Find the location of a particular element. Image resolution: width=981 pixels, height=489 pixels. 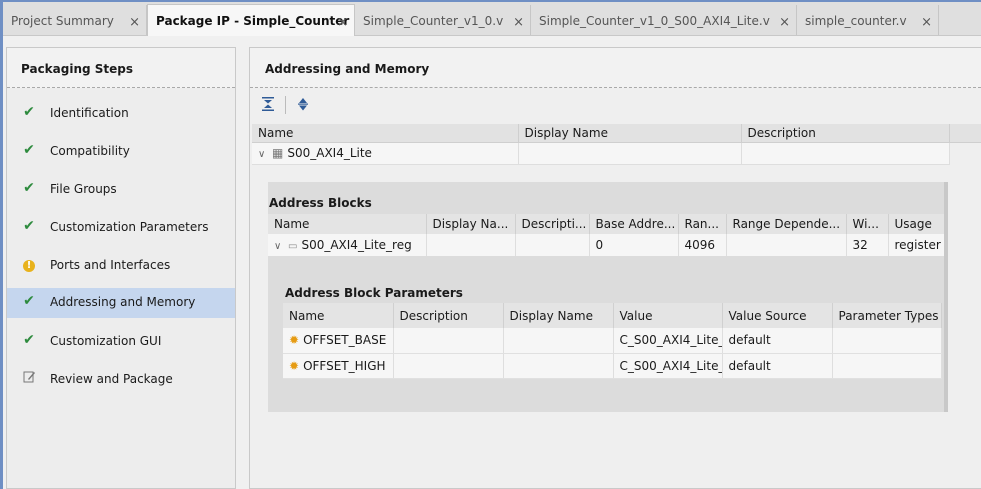

collapse-all-icon is located at coordinates (268, 105).